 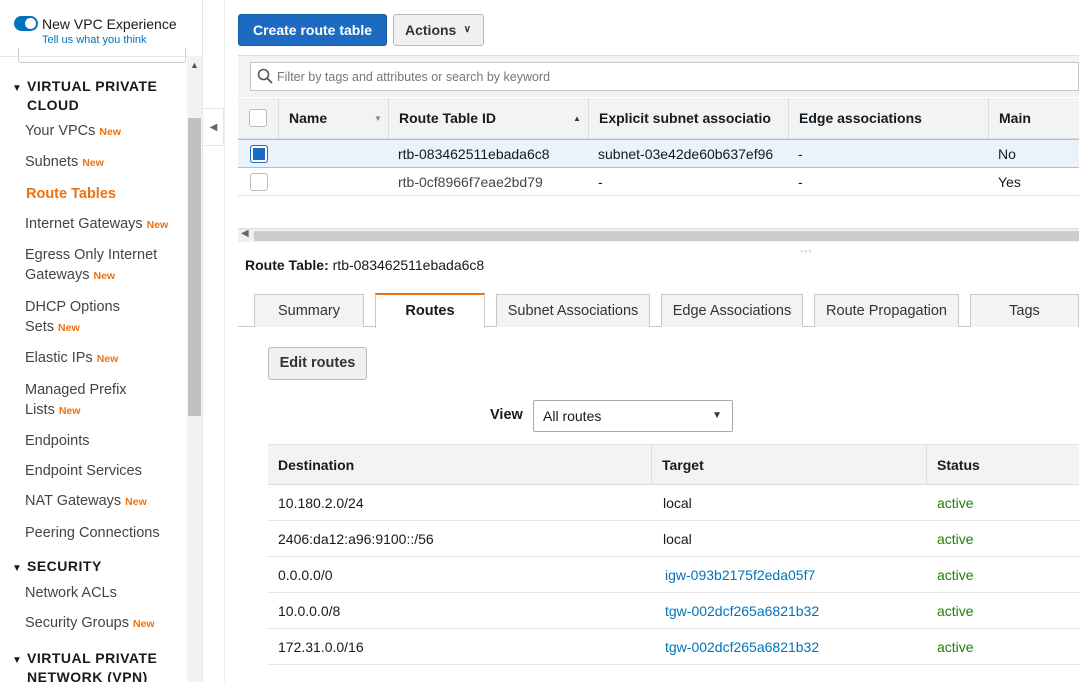 What do you see at coordinates (740, 575) in the screenshot?
I see `route-target-link: igw-093b2175f2eda05f7` at bounding box center [740, 575].